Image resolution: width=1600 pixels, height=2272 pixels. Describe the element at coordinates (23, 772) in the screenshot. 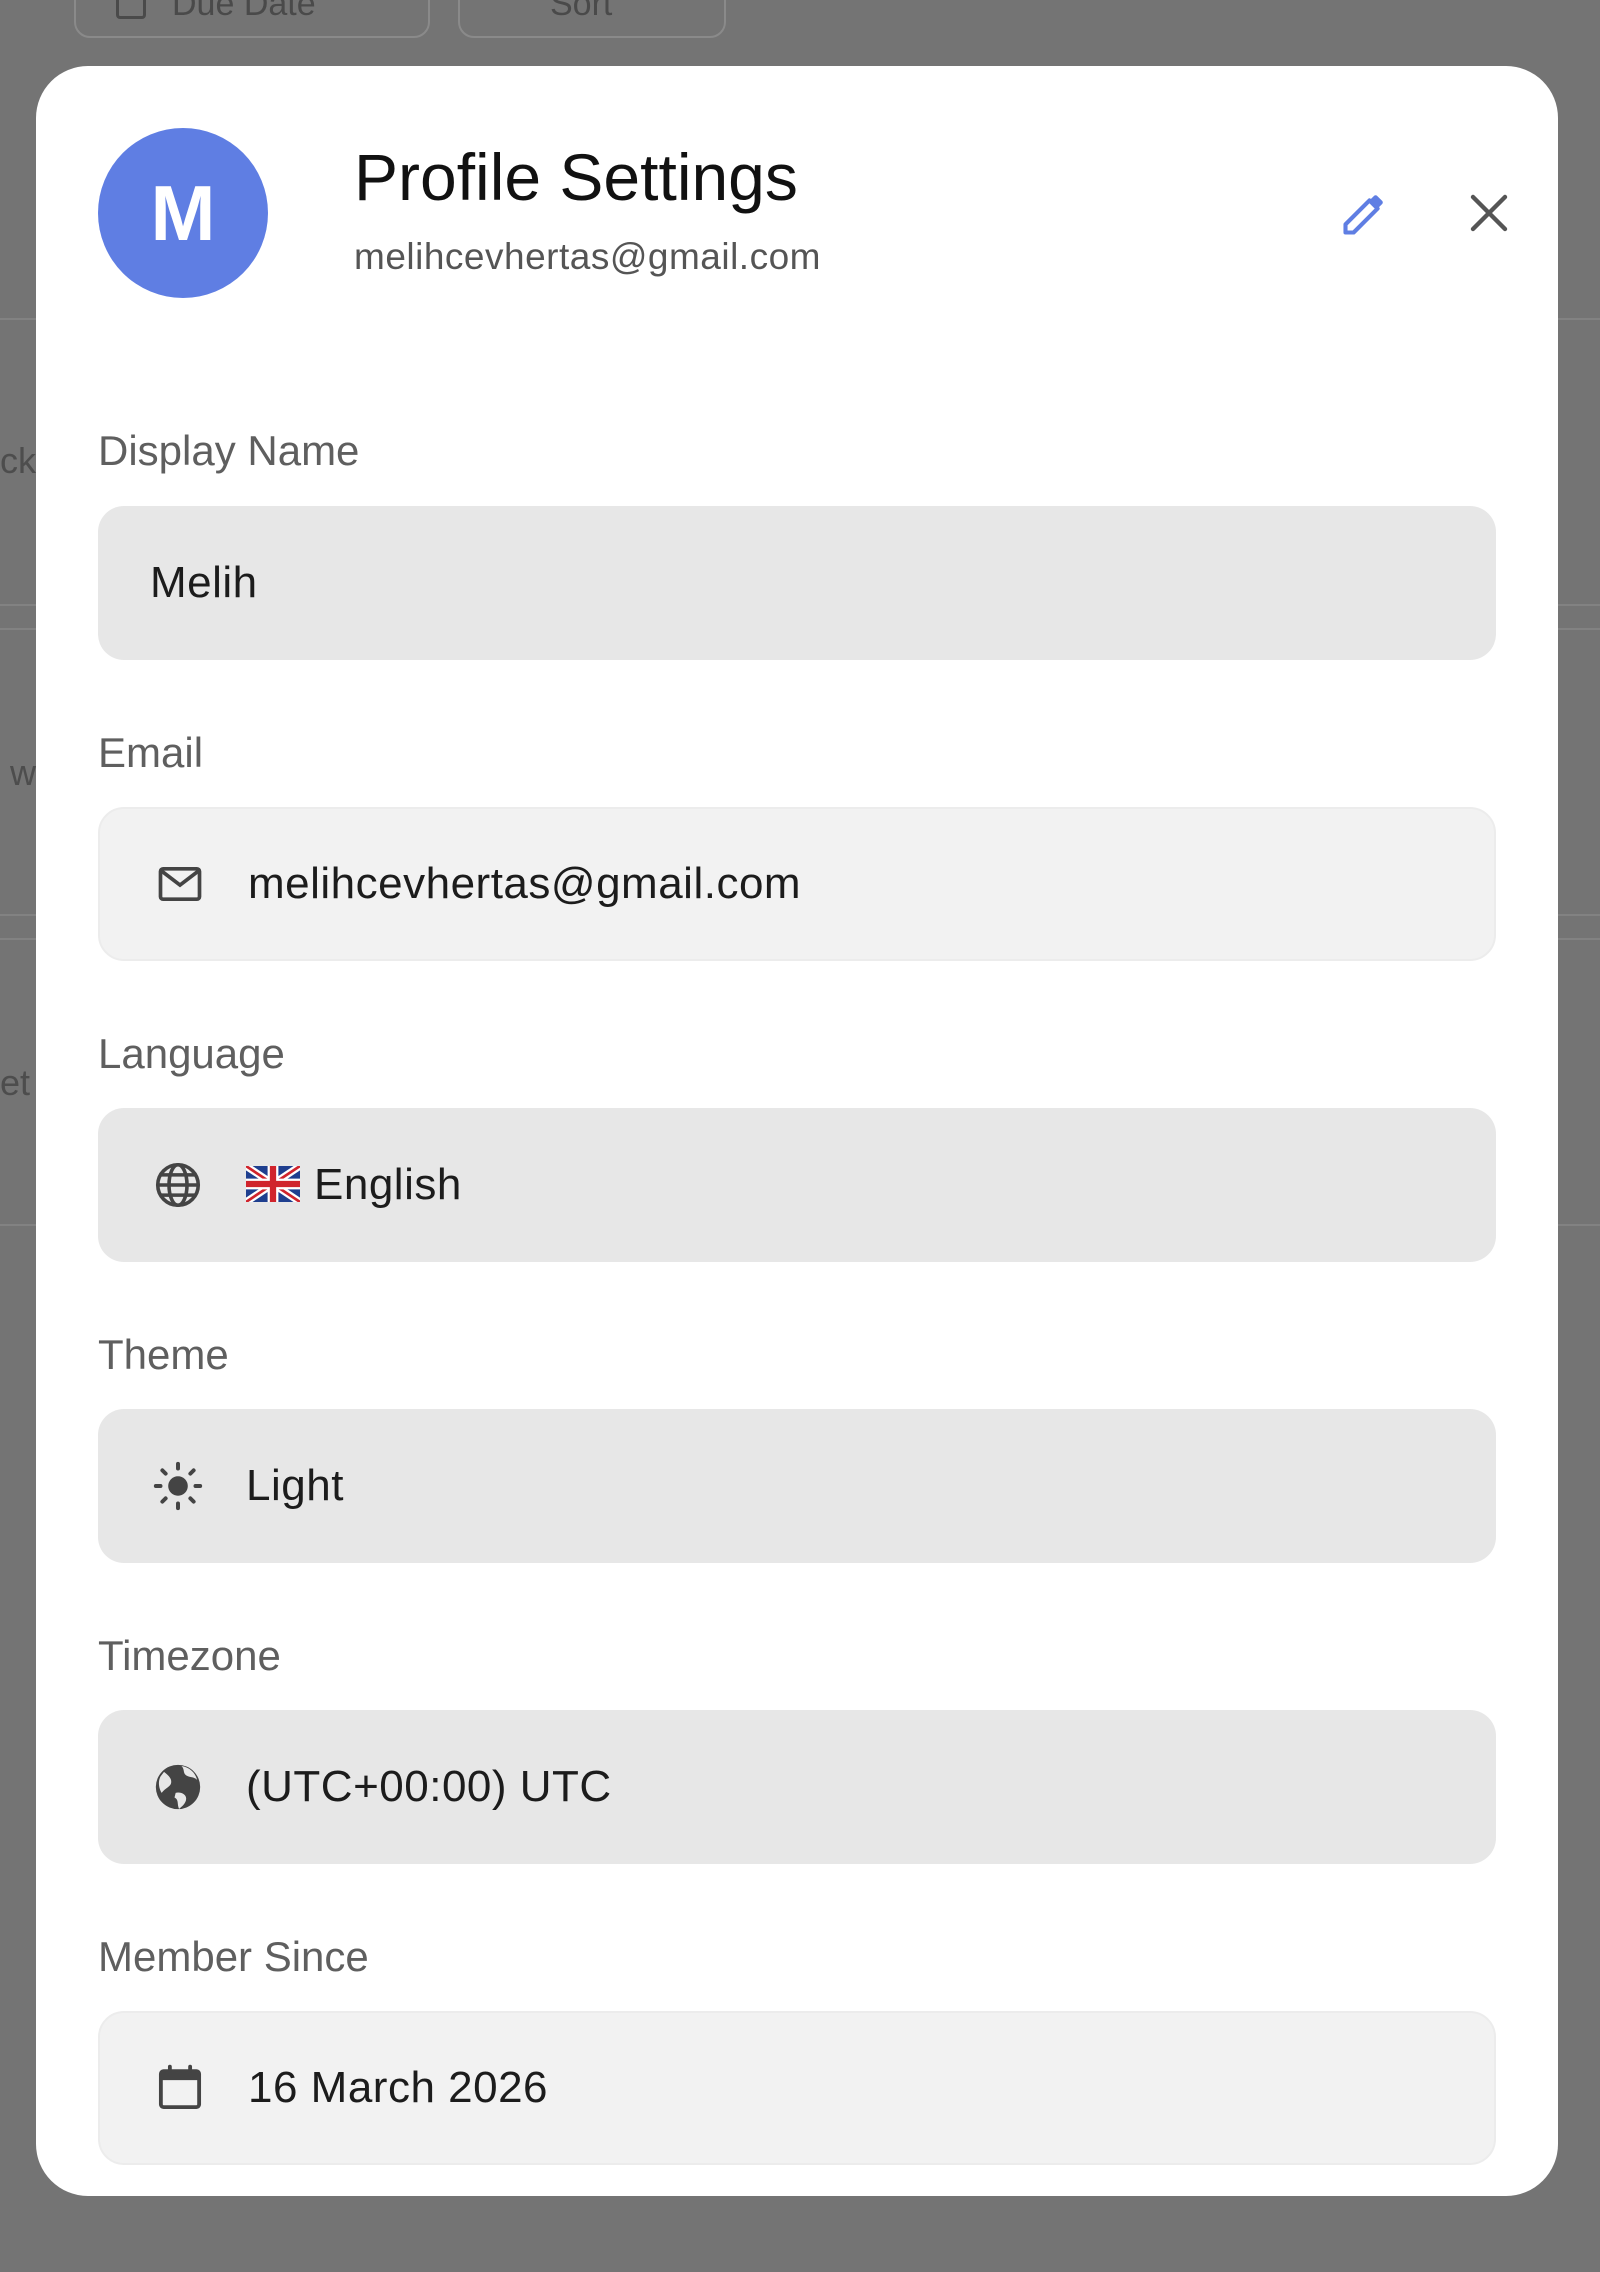

I see `background-text: w` at that location.